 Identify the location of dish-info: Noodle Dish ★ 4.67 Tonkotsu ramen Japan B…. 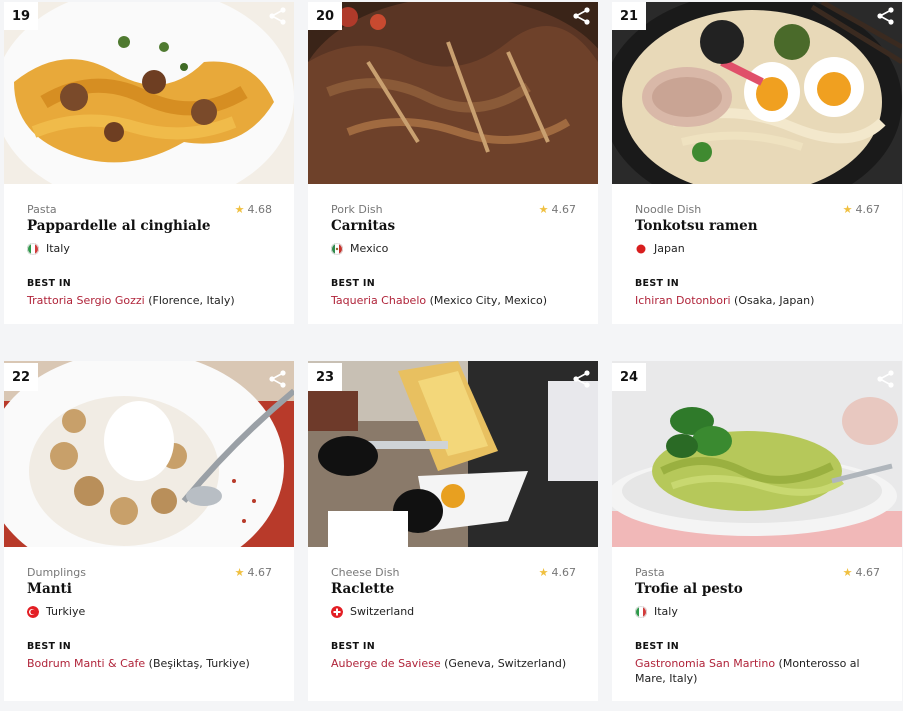
(757, 254).